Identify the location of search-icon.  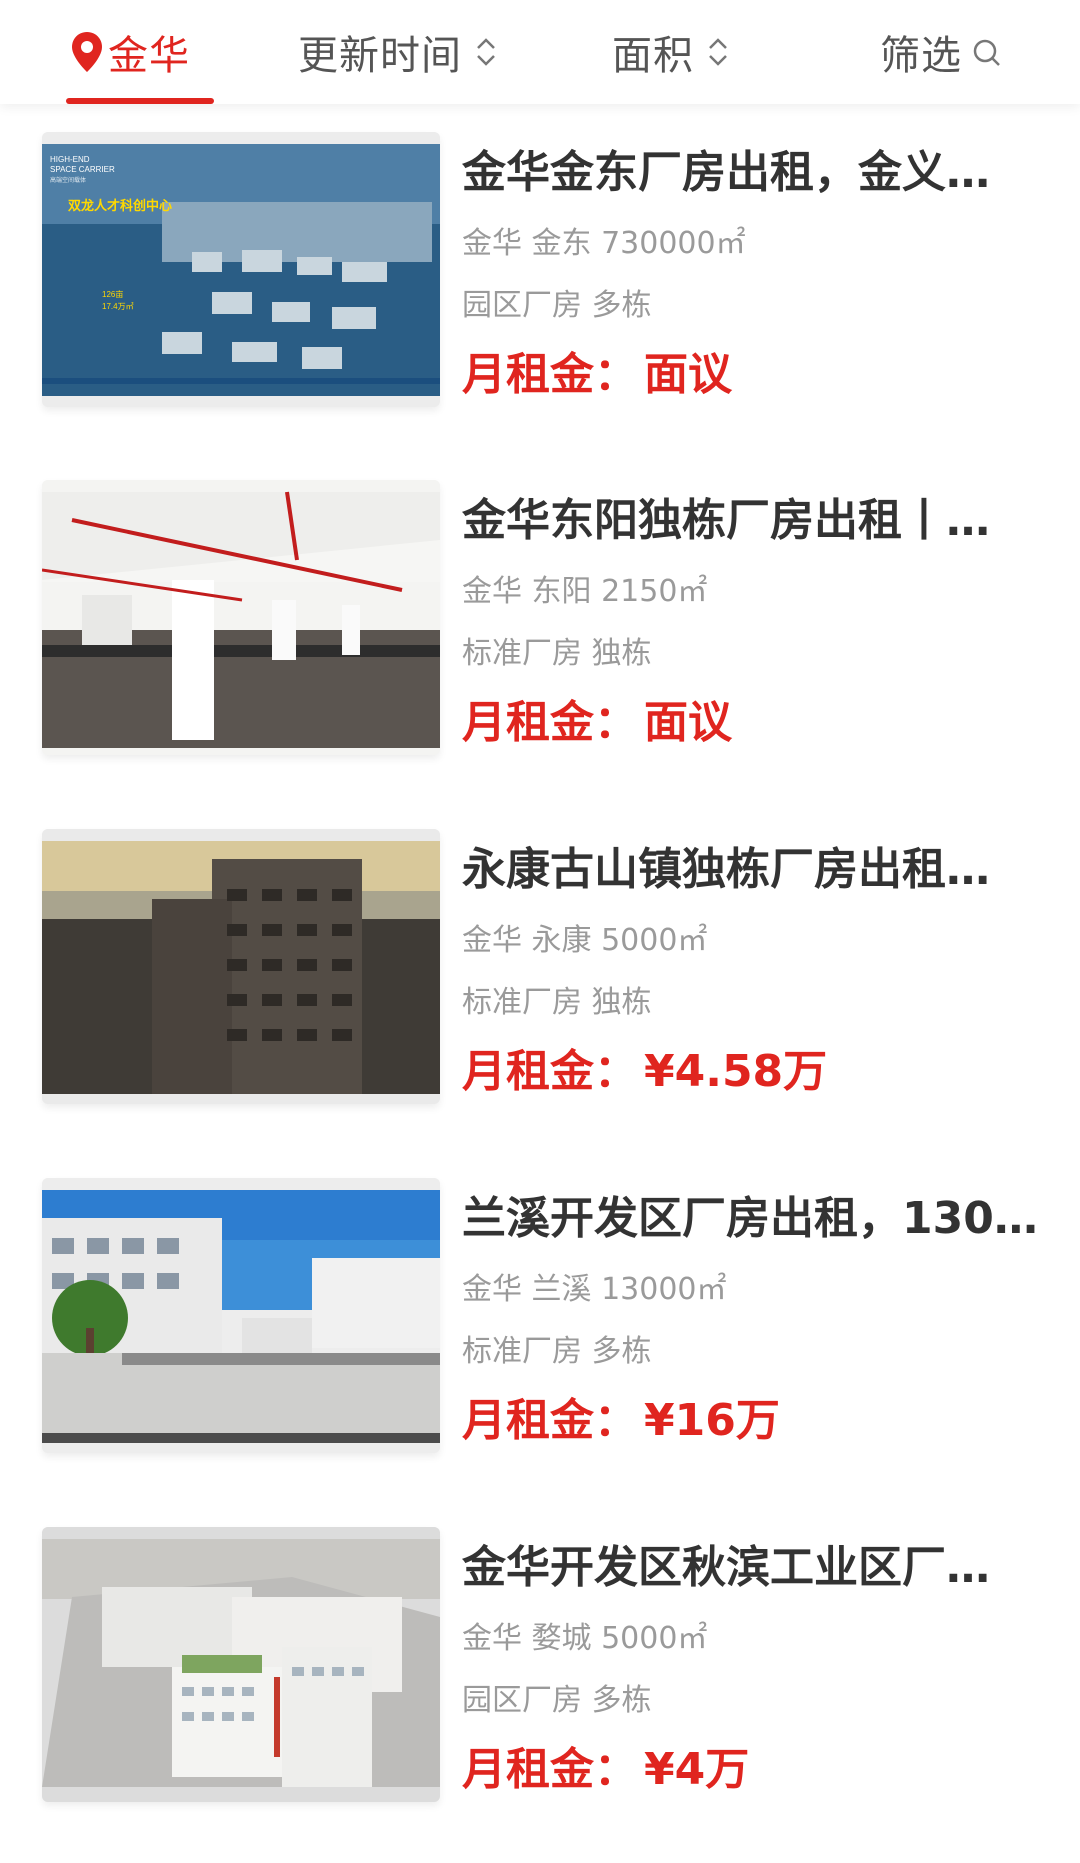
(987, 52).